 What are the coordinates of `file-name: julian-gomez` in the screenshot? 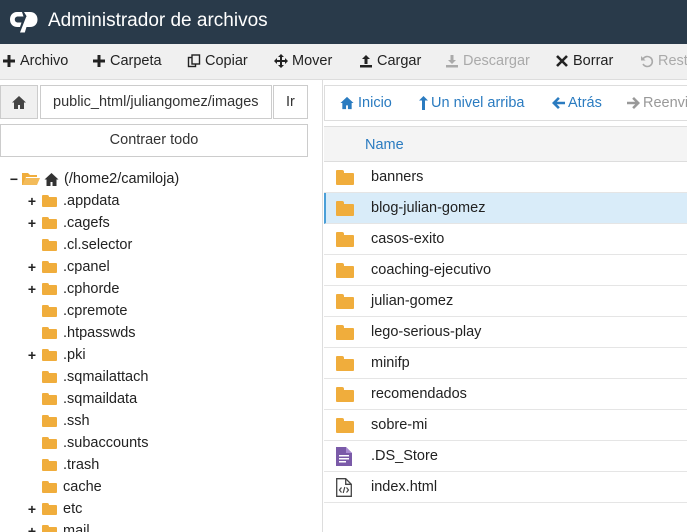 It's located at (412, 301).